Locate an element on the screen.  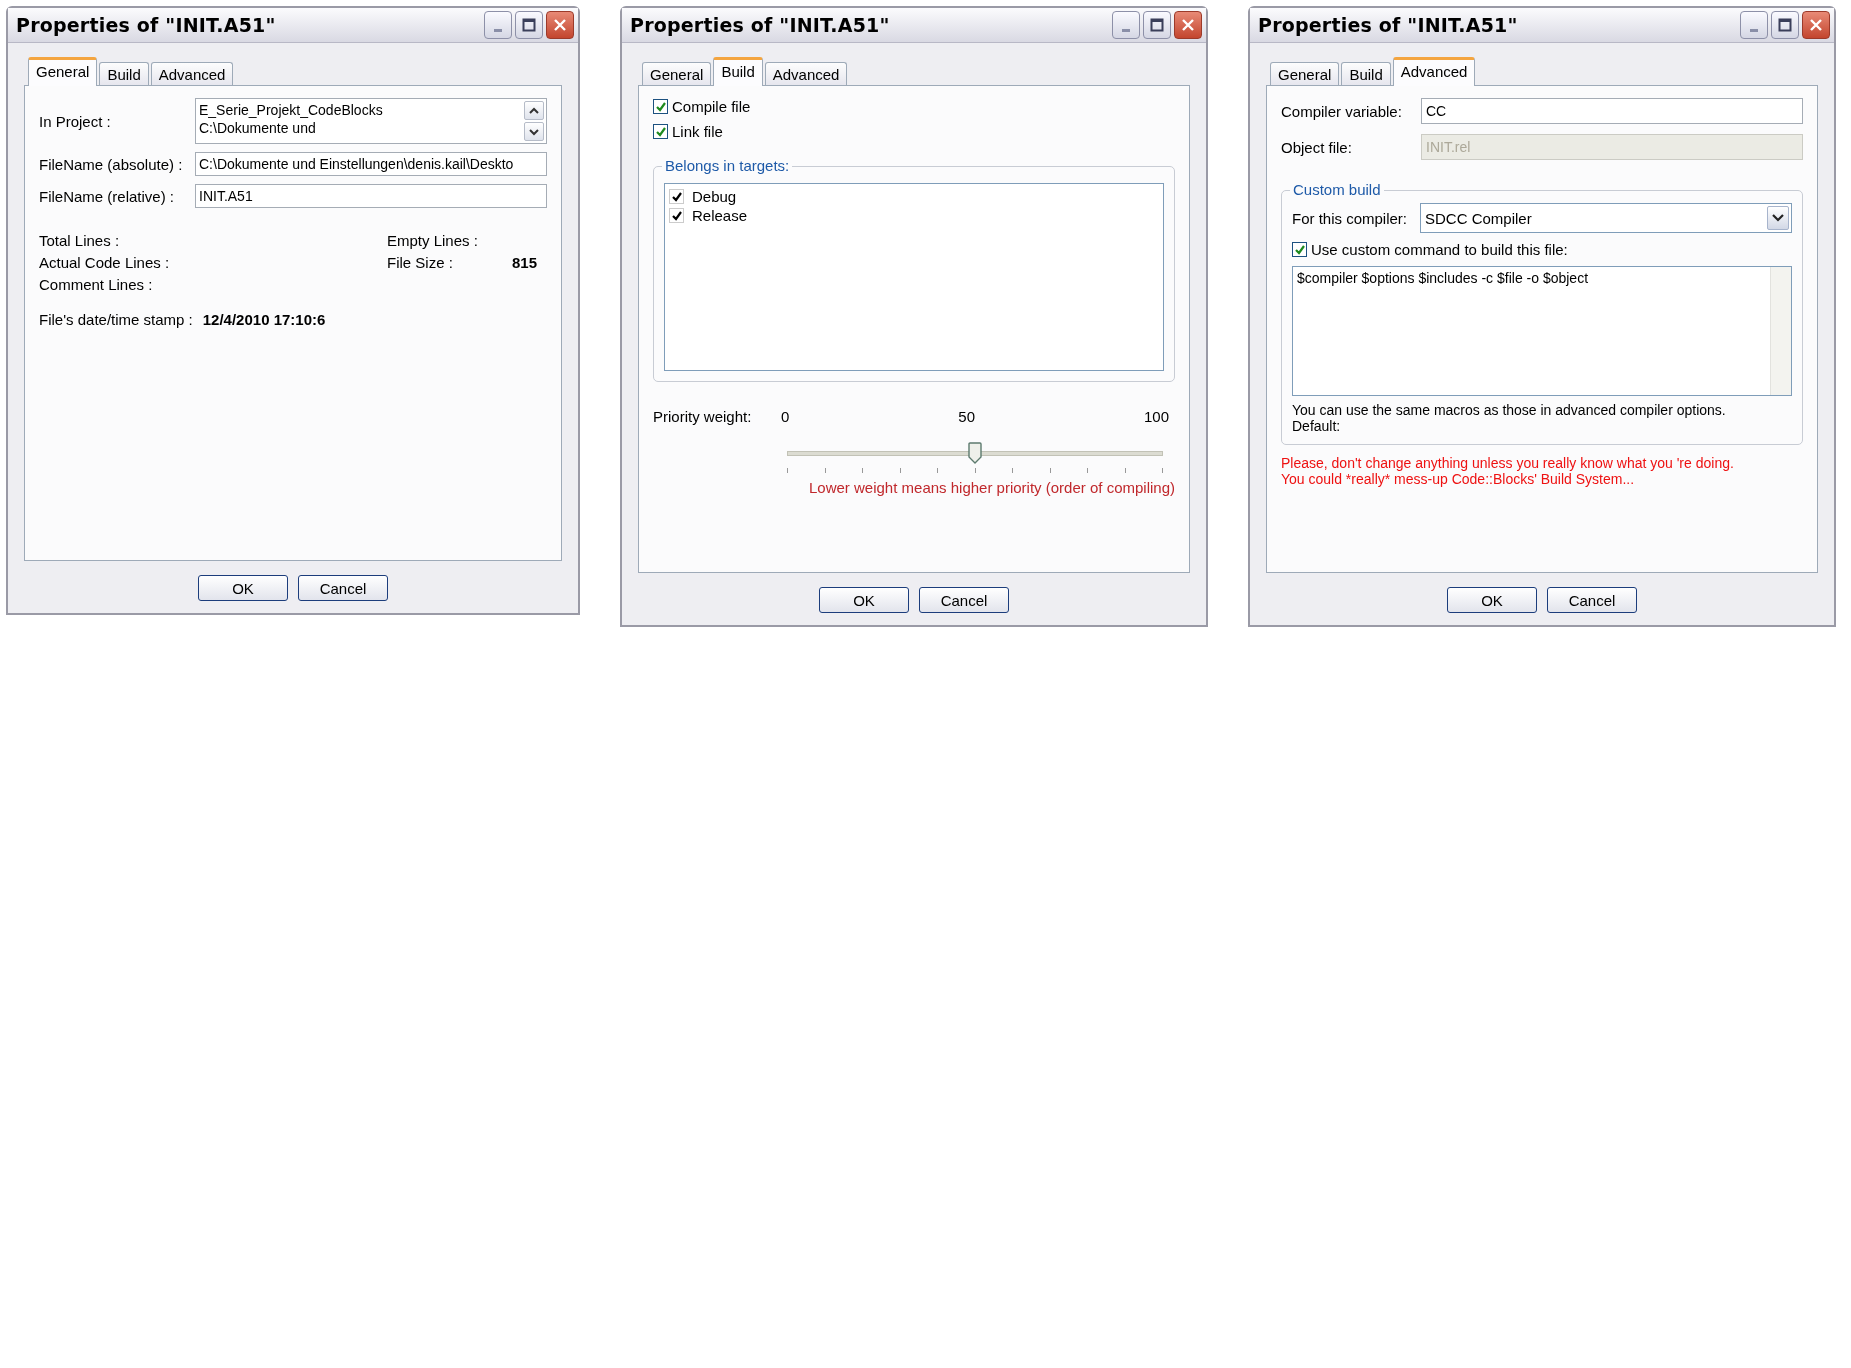
group-legend: Custom build is located at coordinates (1337, 189).